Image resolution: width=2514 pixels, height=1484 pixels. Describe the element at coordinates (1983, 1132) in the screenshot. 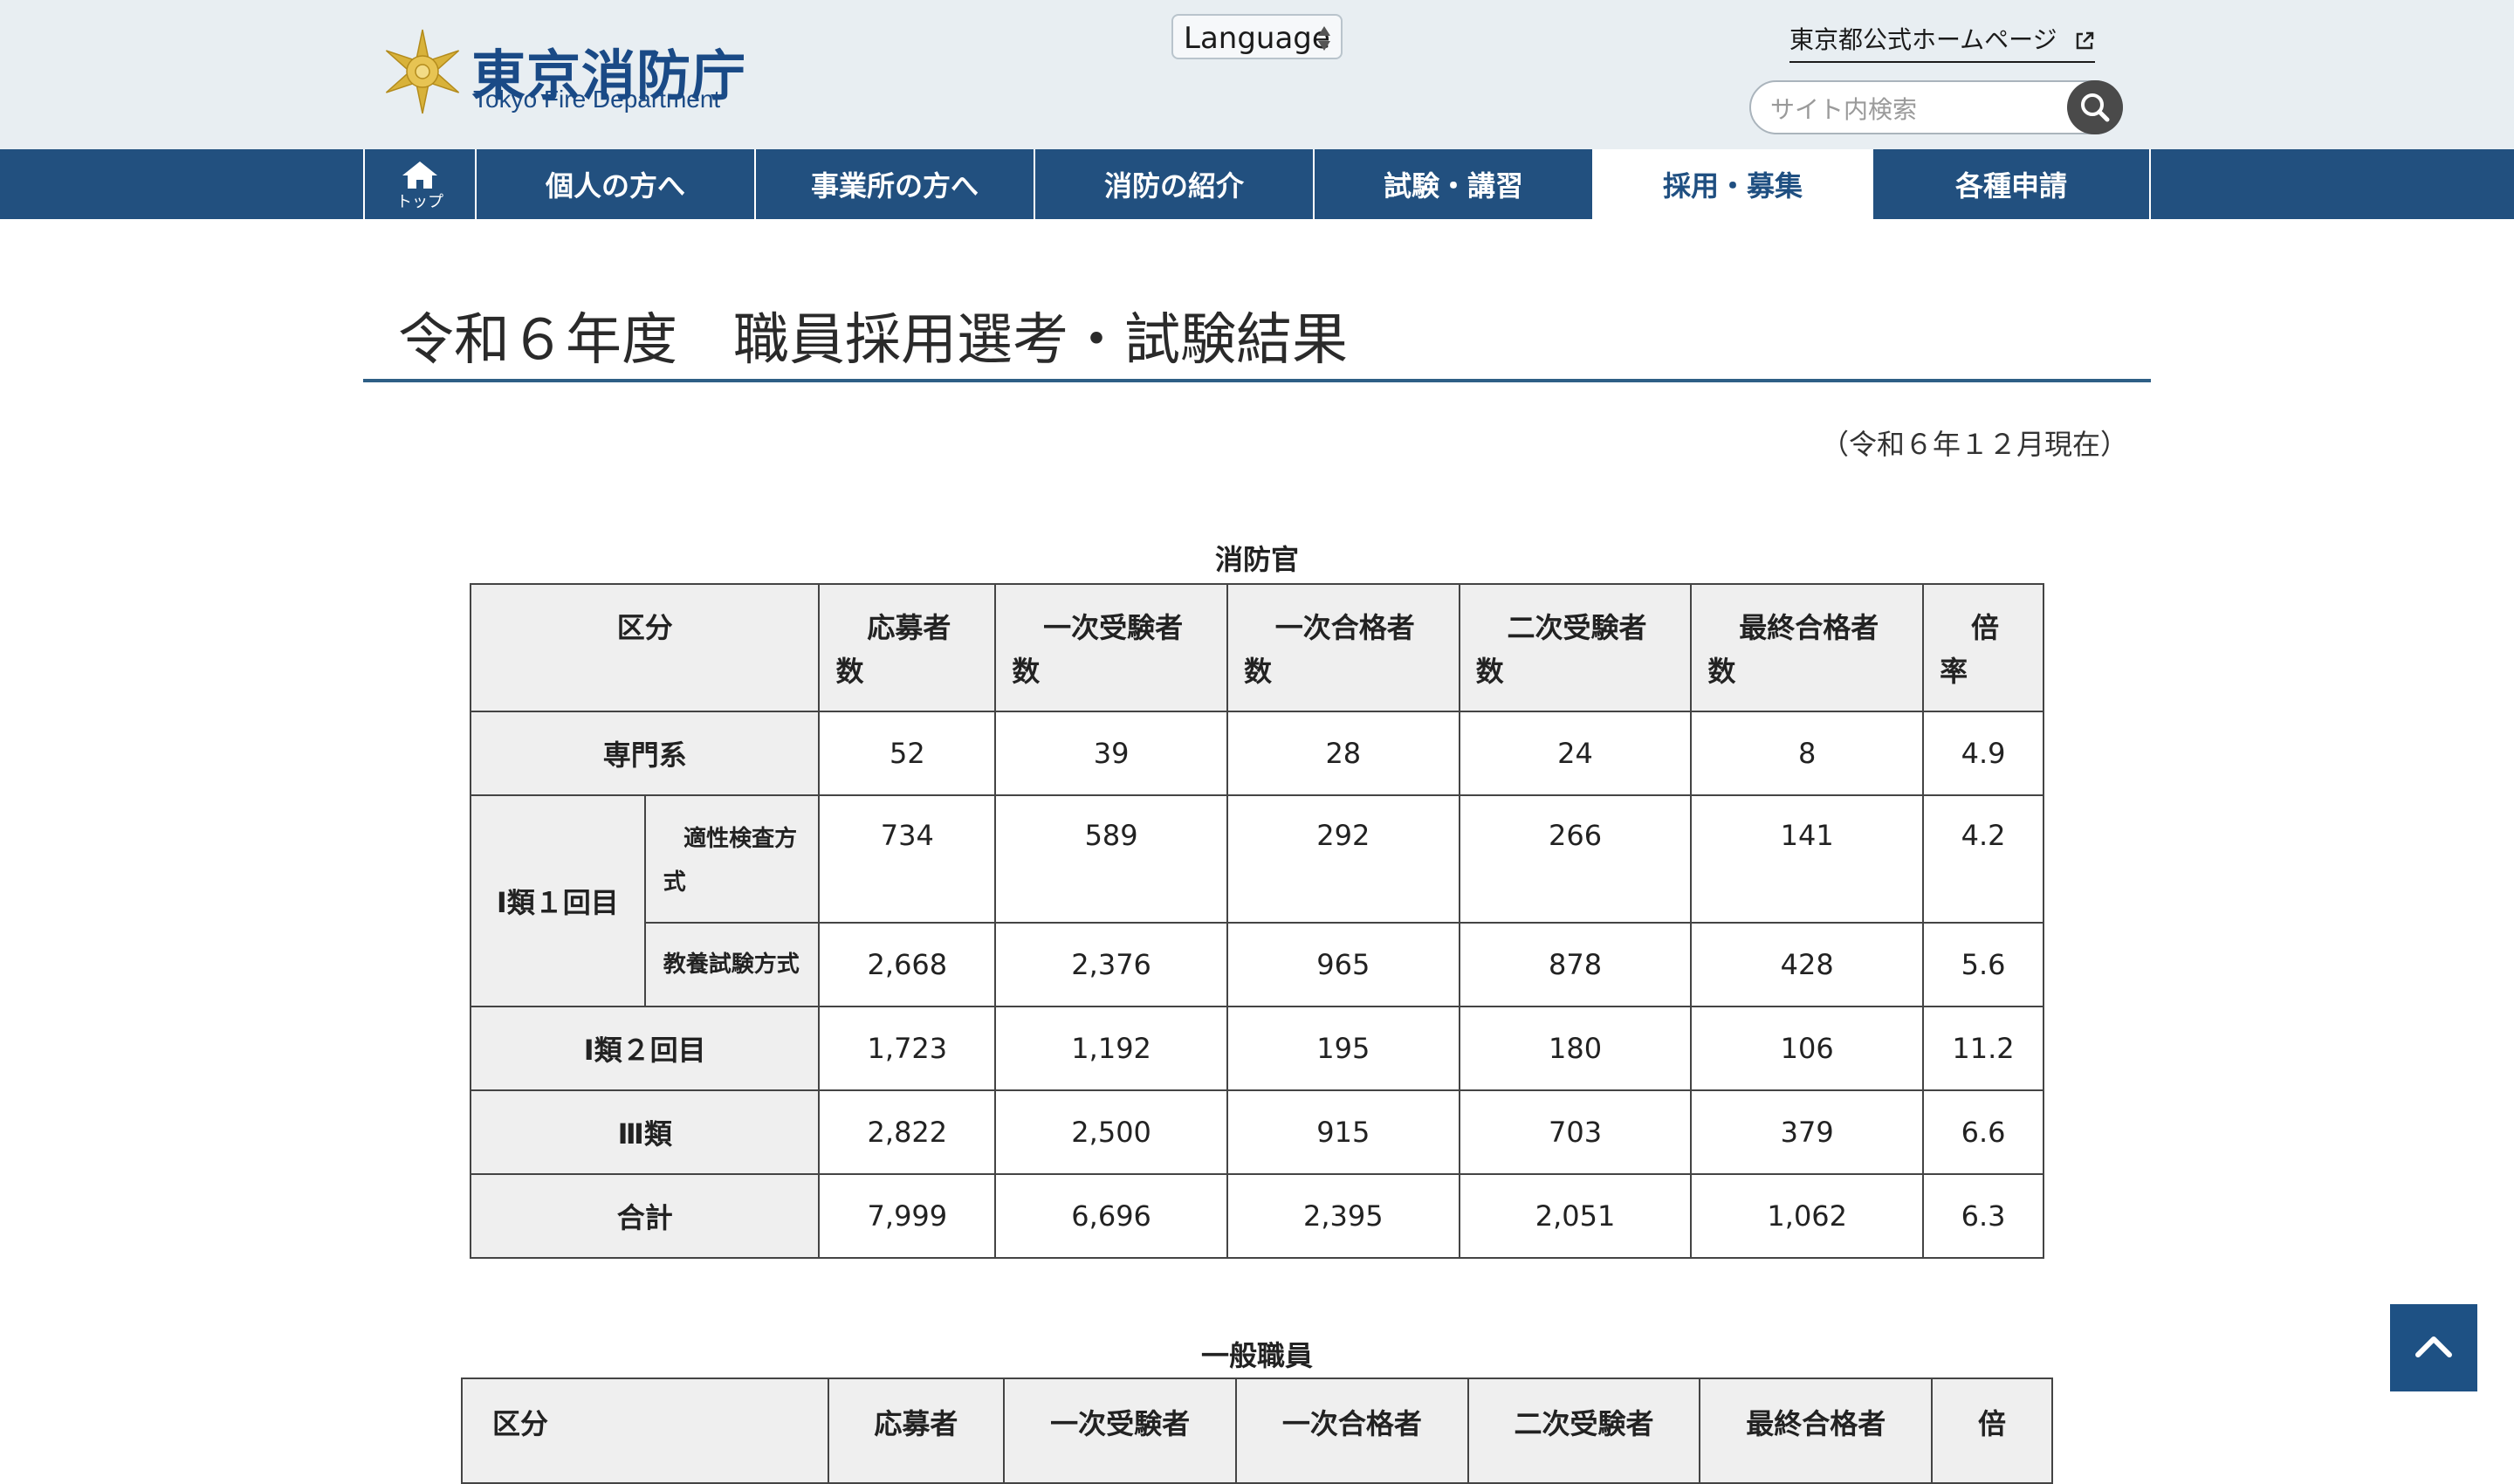

I see `cell-value: 6.6` at that location.